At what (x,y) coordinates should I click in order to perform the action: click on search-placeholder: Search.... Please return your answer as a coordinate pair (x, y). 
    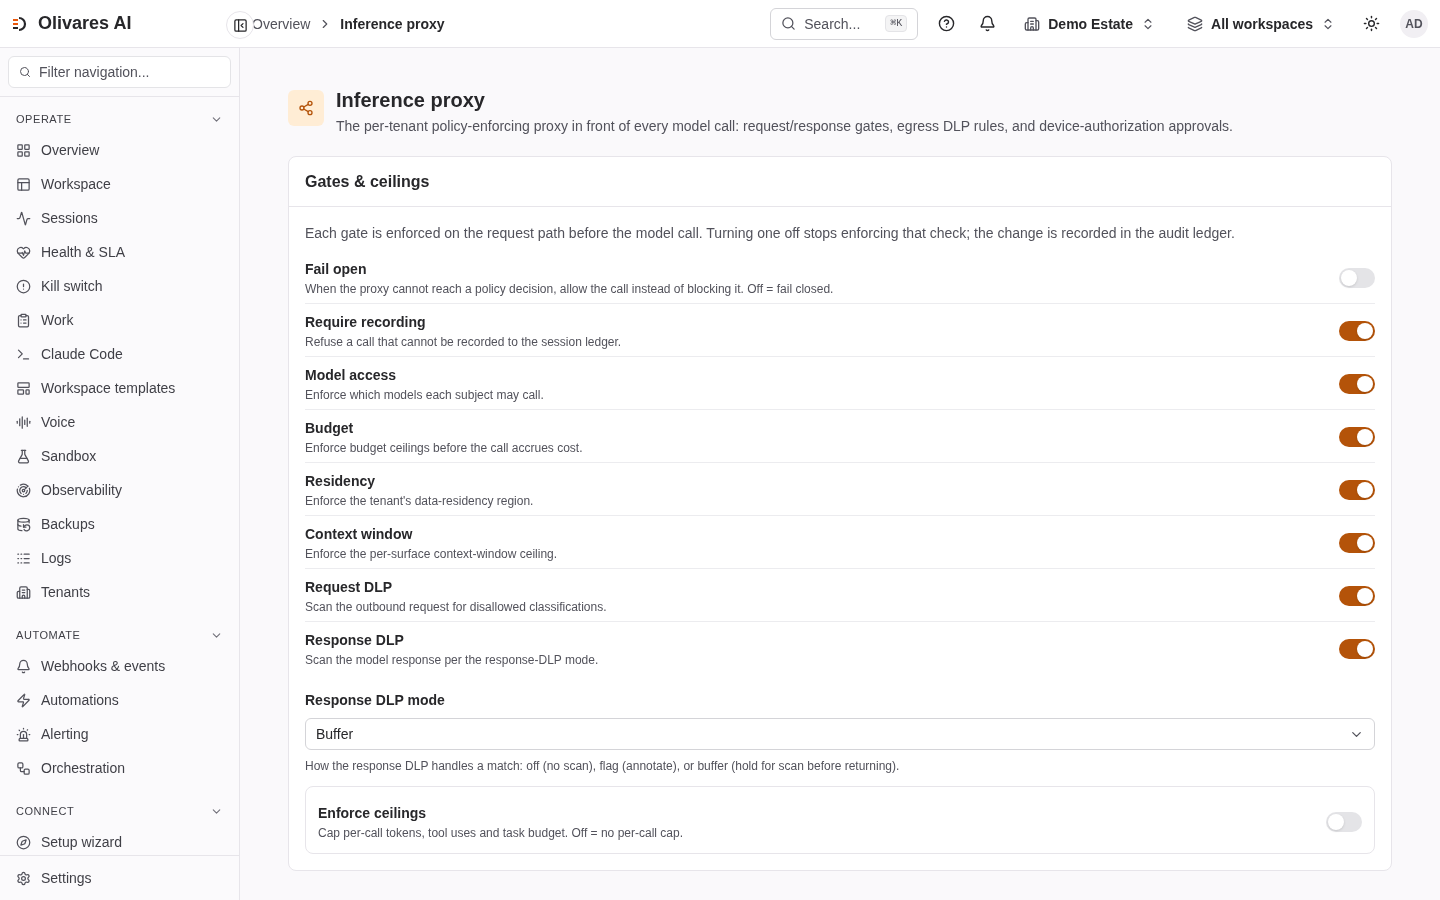
    Looking at the image, I should click on (832, 24).